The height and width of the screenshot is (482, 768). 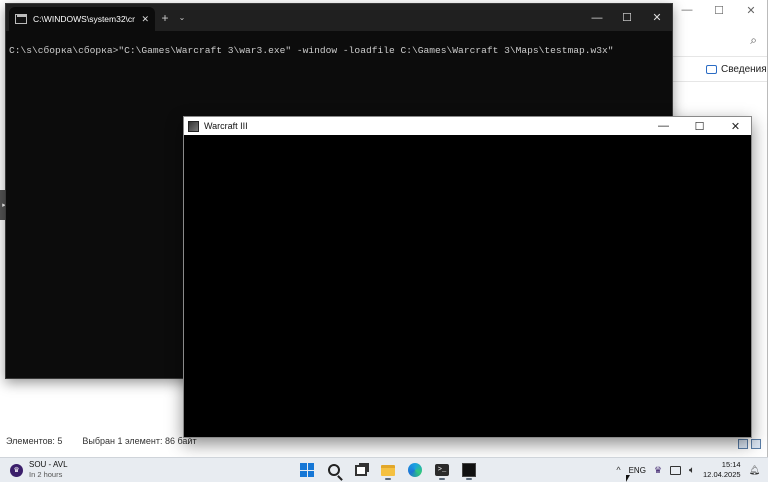 I want to click on status-selection: Выбран 1 элемент: 86 байт, so click(x=139, y=441).